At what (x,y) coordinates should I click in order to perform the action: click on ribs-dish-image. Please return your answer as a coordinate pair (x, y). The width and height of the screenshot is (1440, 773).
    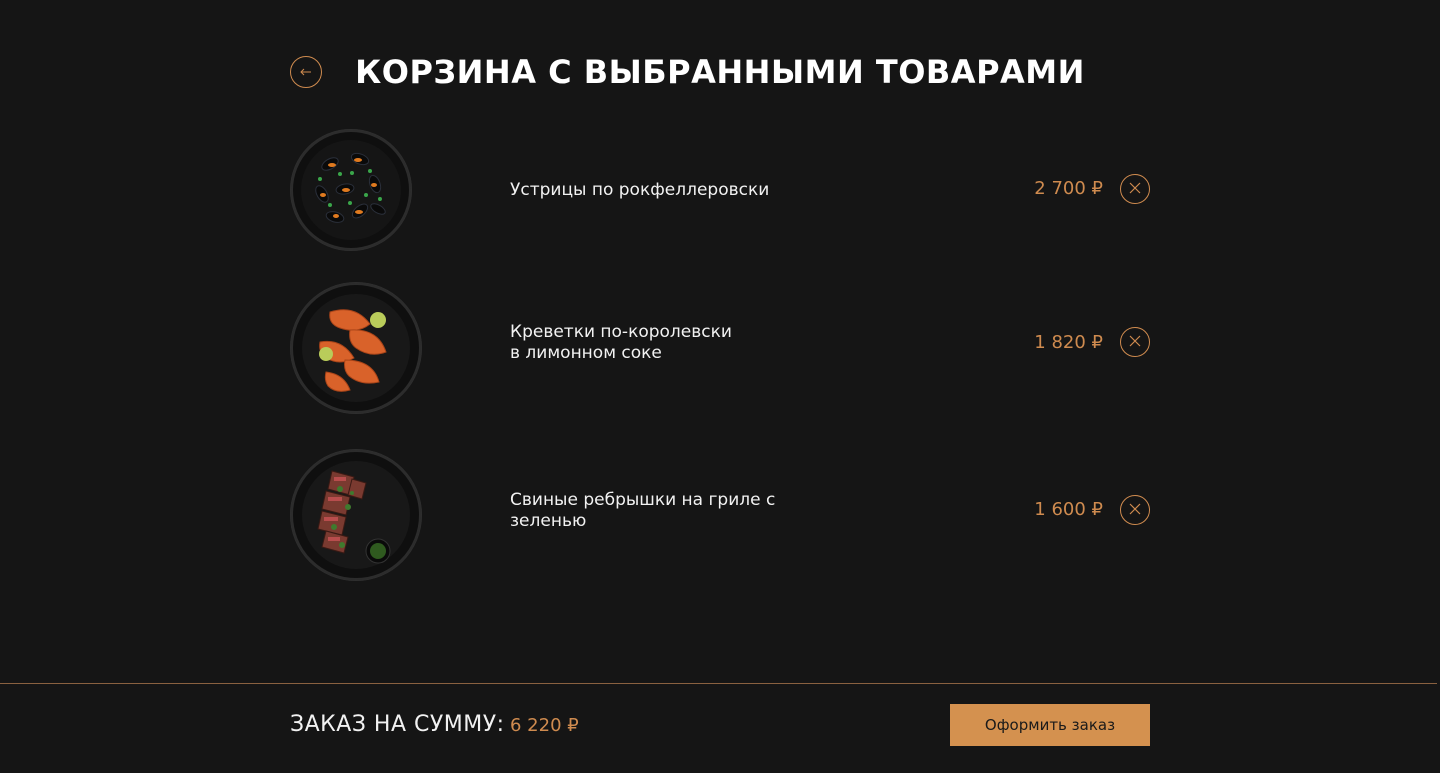
    Looking at the image, I should click on (356, 515).